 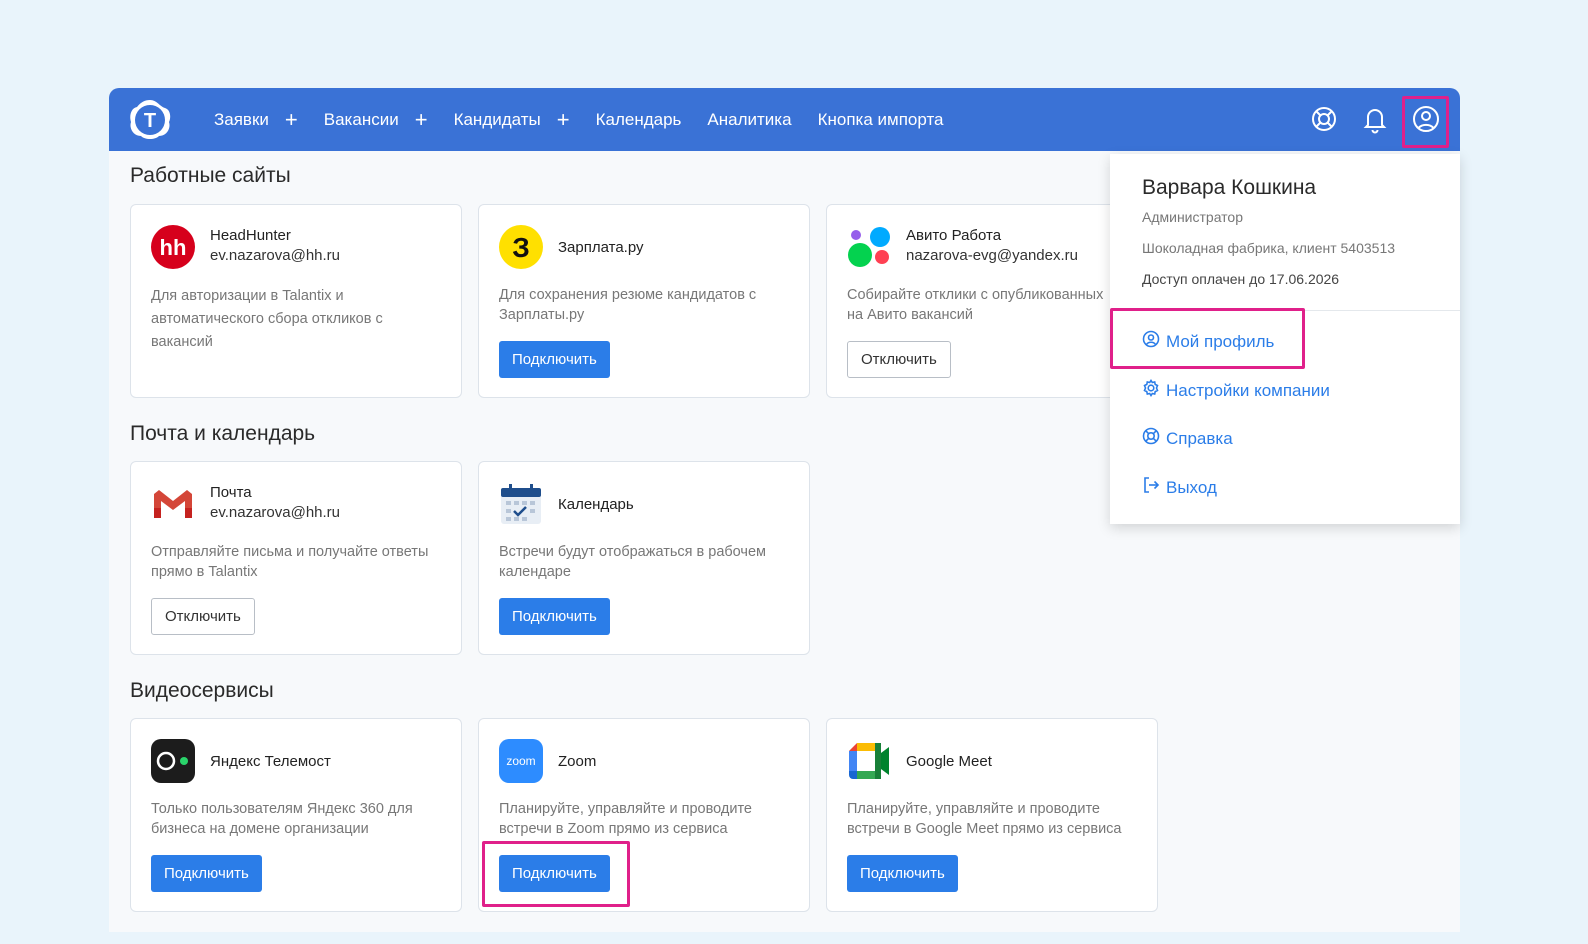 What do you see at coordinates (521, 504) in the screenshot?
I see `calendar-logo-icon` at bounding box center [521, 504].